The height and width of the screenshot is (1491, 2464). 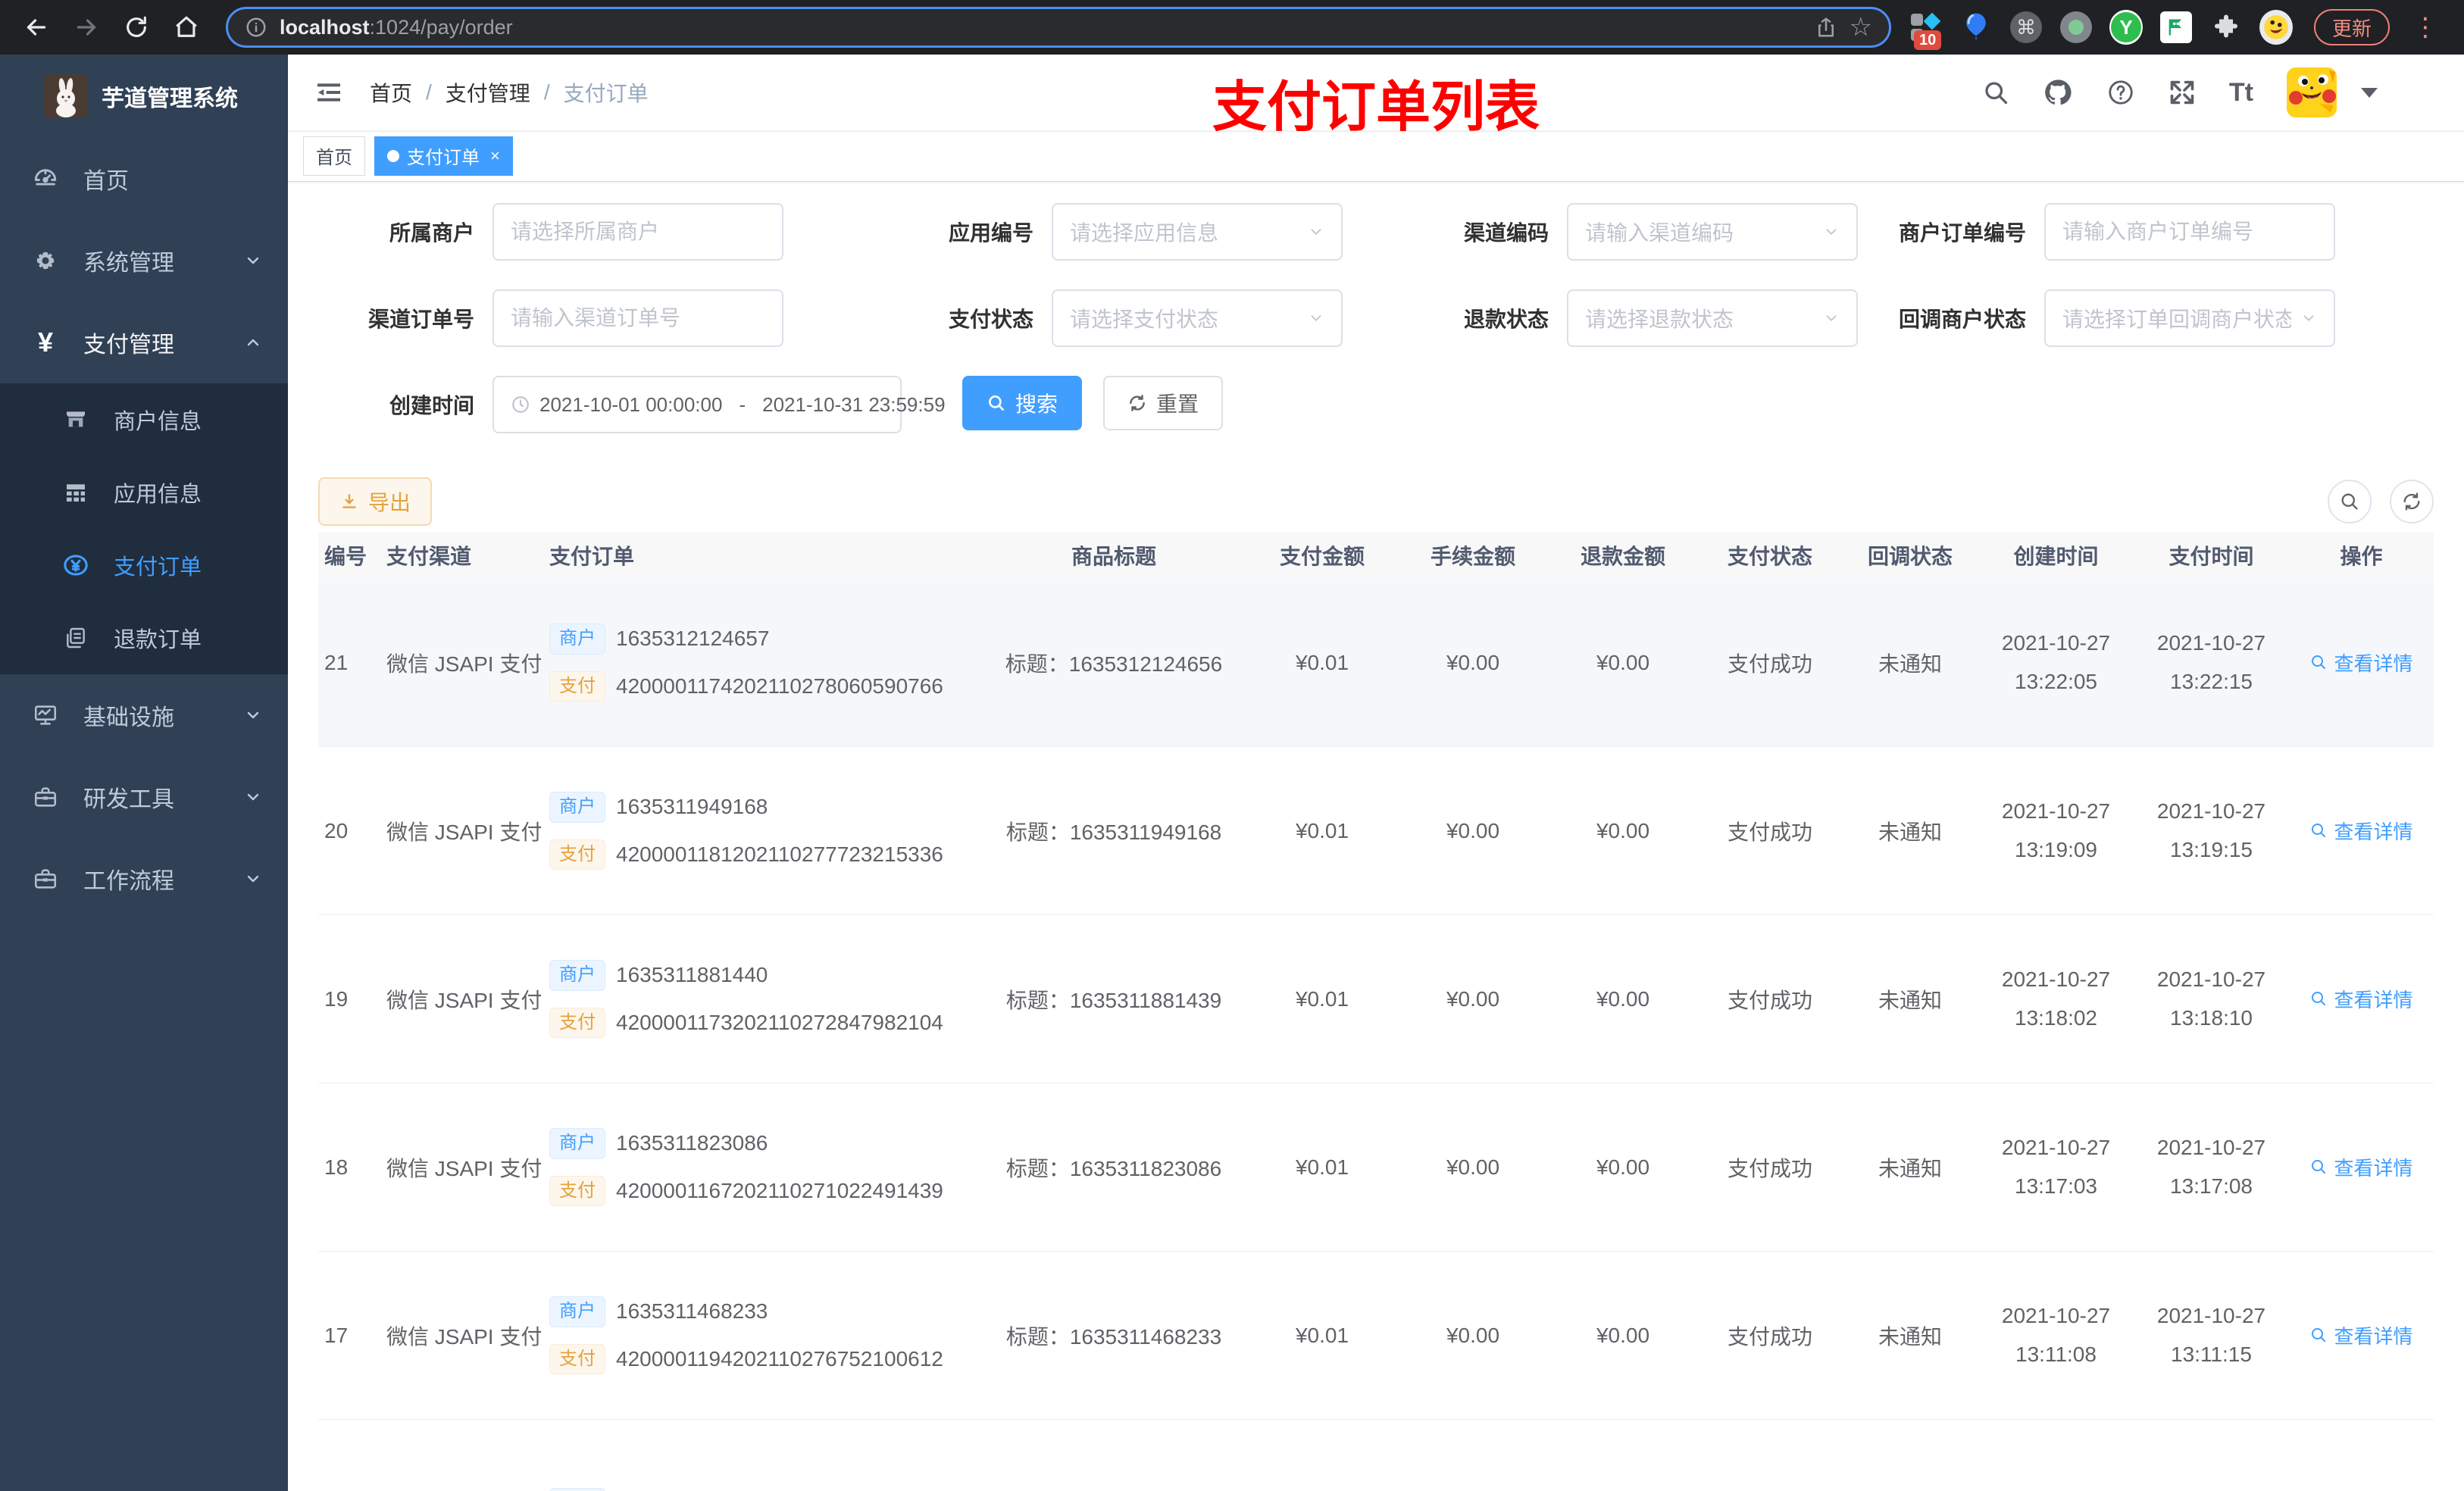 I want to click on sidebar-item-label: 工作流程, so click(x=128, y=881).